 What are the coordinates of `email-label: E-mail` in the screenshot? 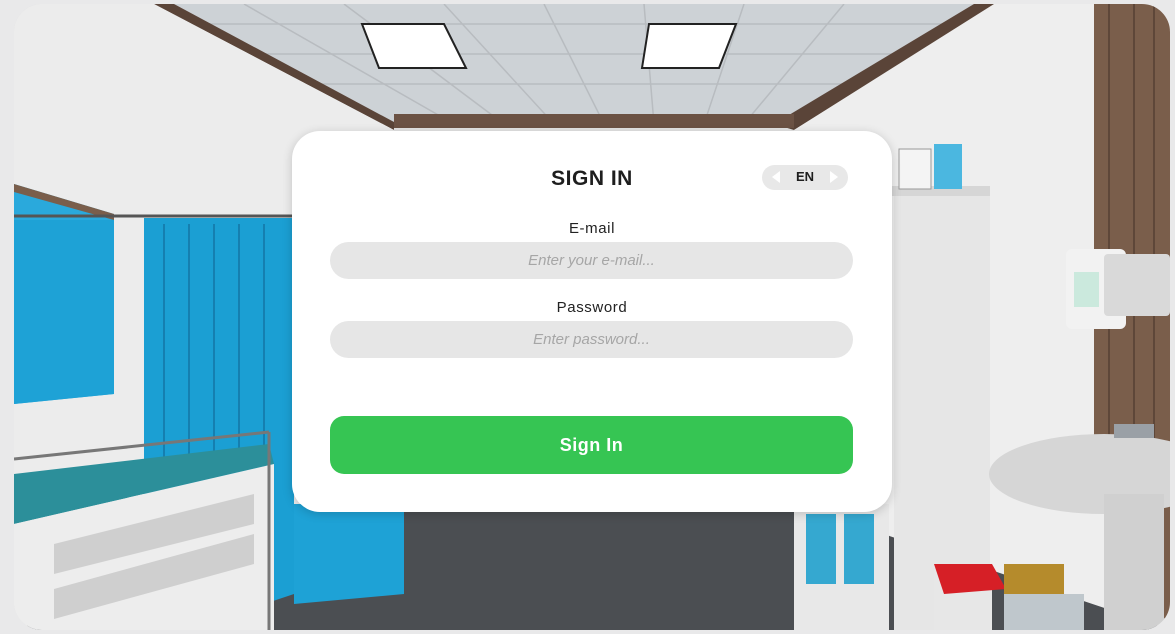 It's located at (592, 228).